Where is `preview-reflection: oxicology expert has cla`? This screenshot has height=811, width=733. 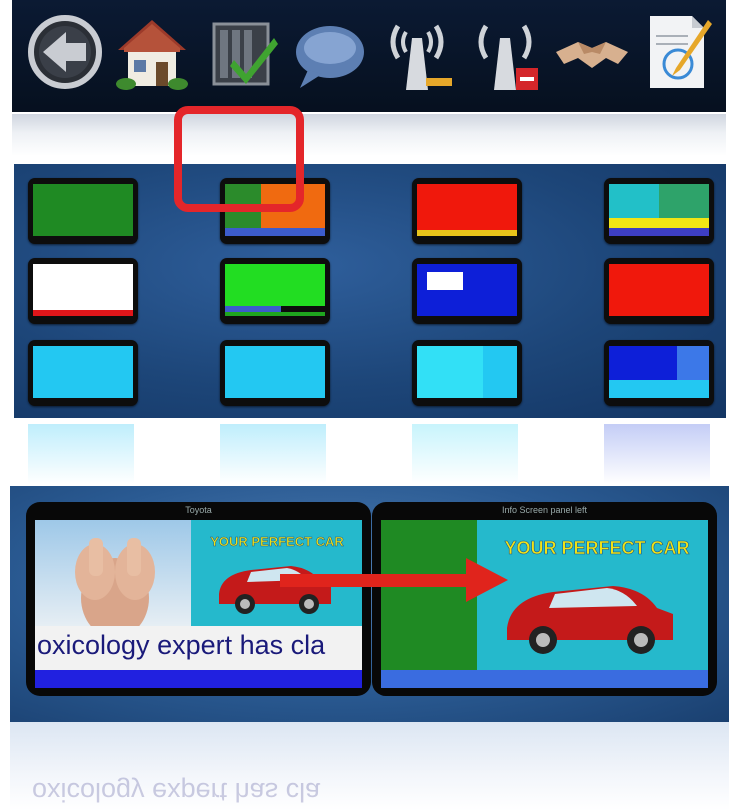 preview-reflection: oxicology expert has cla is located at coordinates (369, 766).